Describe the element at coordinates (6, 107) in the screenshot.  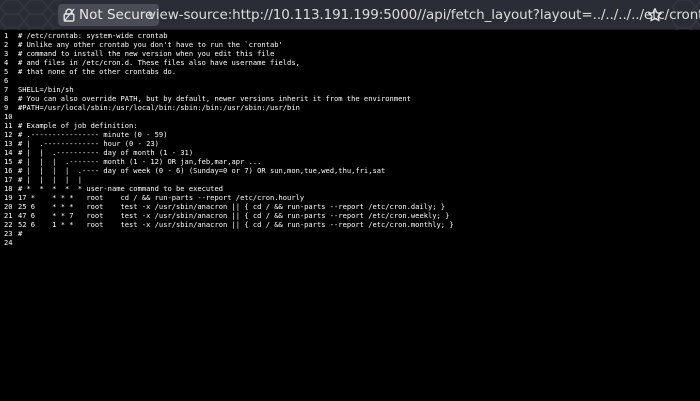
I see `line-number: 9` at that location.